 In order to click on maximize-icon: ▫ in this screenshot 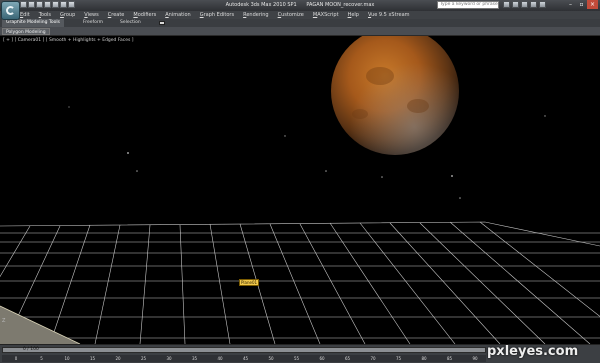, I will do `click(581, 4)`.